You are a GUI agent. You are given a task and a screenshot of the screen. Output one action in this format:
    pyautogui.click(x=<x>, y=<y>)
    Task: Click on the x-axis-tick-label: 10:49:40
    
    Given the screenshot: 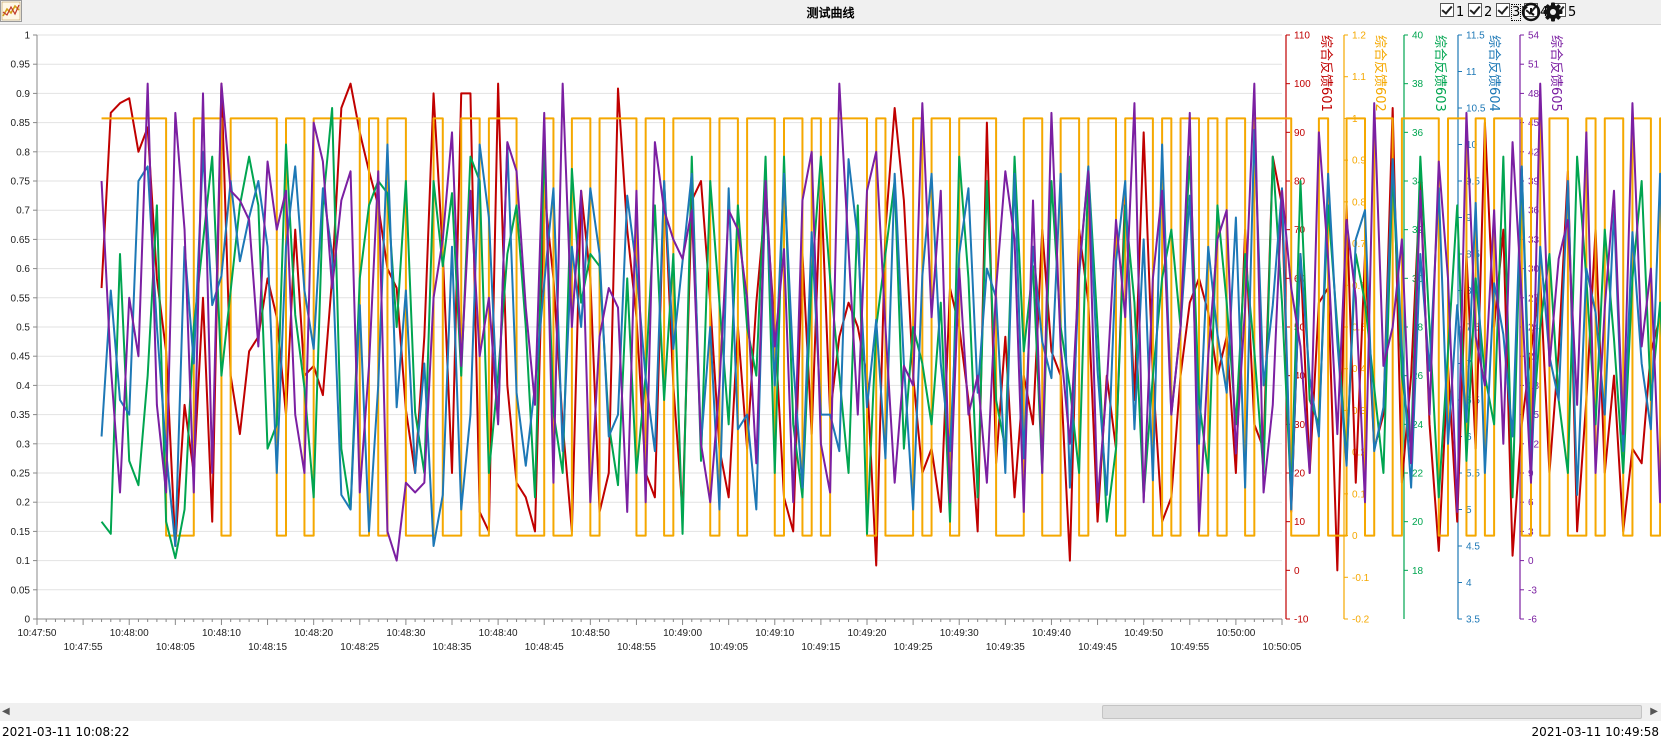 What is the action you would take?
    pyautogui.click(x=1051, y=633)
    